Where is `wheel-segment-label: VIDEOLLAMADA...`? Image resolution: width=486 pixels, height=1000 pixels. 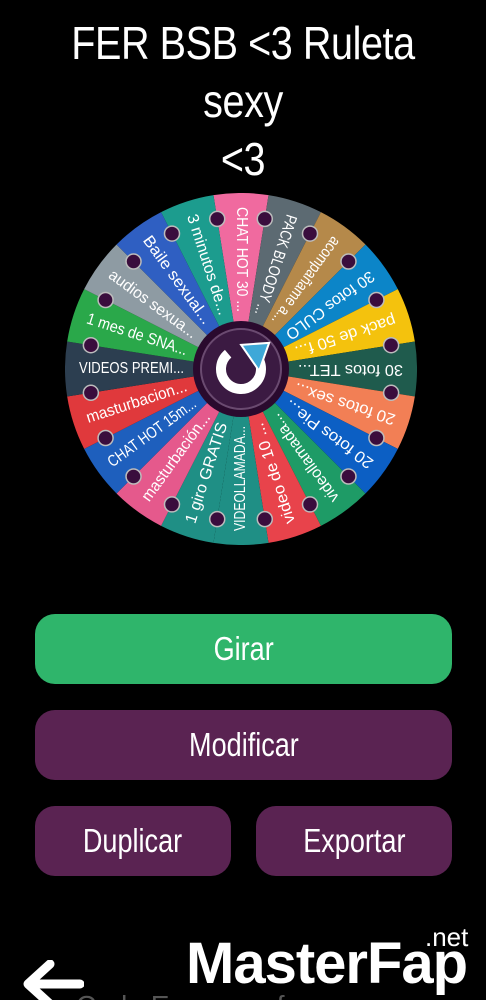 wheel-segment-label: VIDEOLLAMADA... is located at coordinates (240, 478).